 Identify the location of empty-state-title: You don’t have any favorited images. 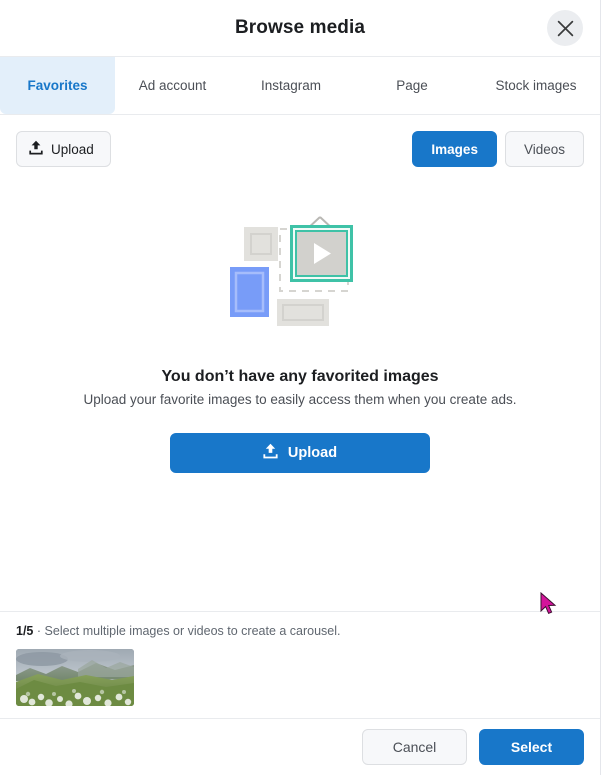
(300, 376).